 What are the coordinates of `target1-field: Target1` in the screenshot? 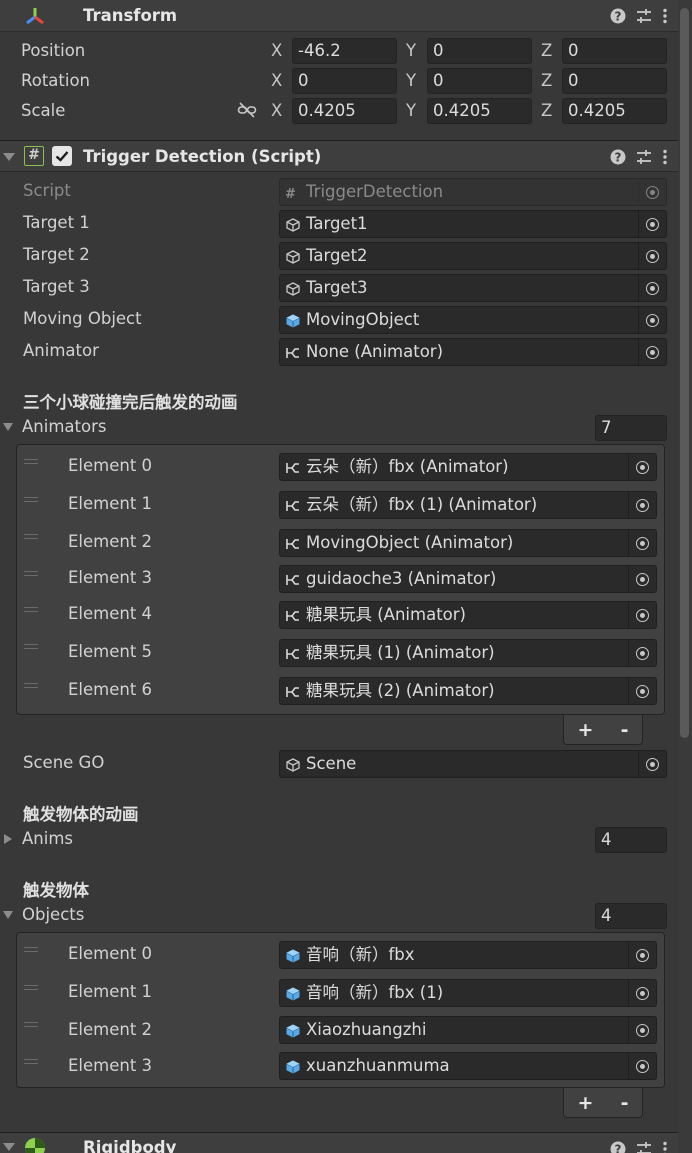 It's located at (473, 224).